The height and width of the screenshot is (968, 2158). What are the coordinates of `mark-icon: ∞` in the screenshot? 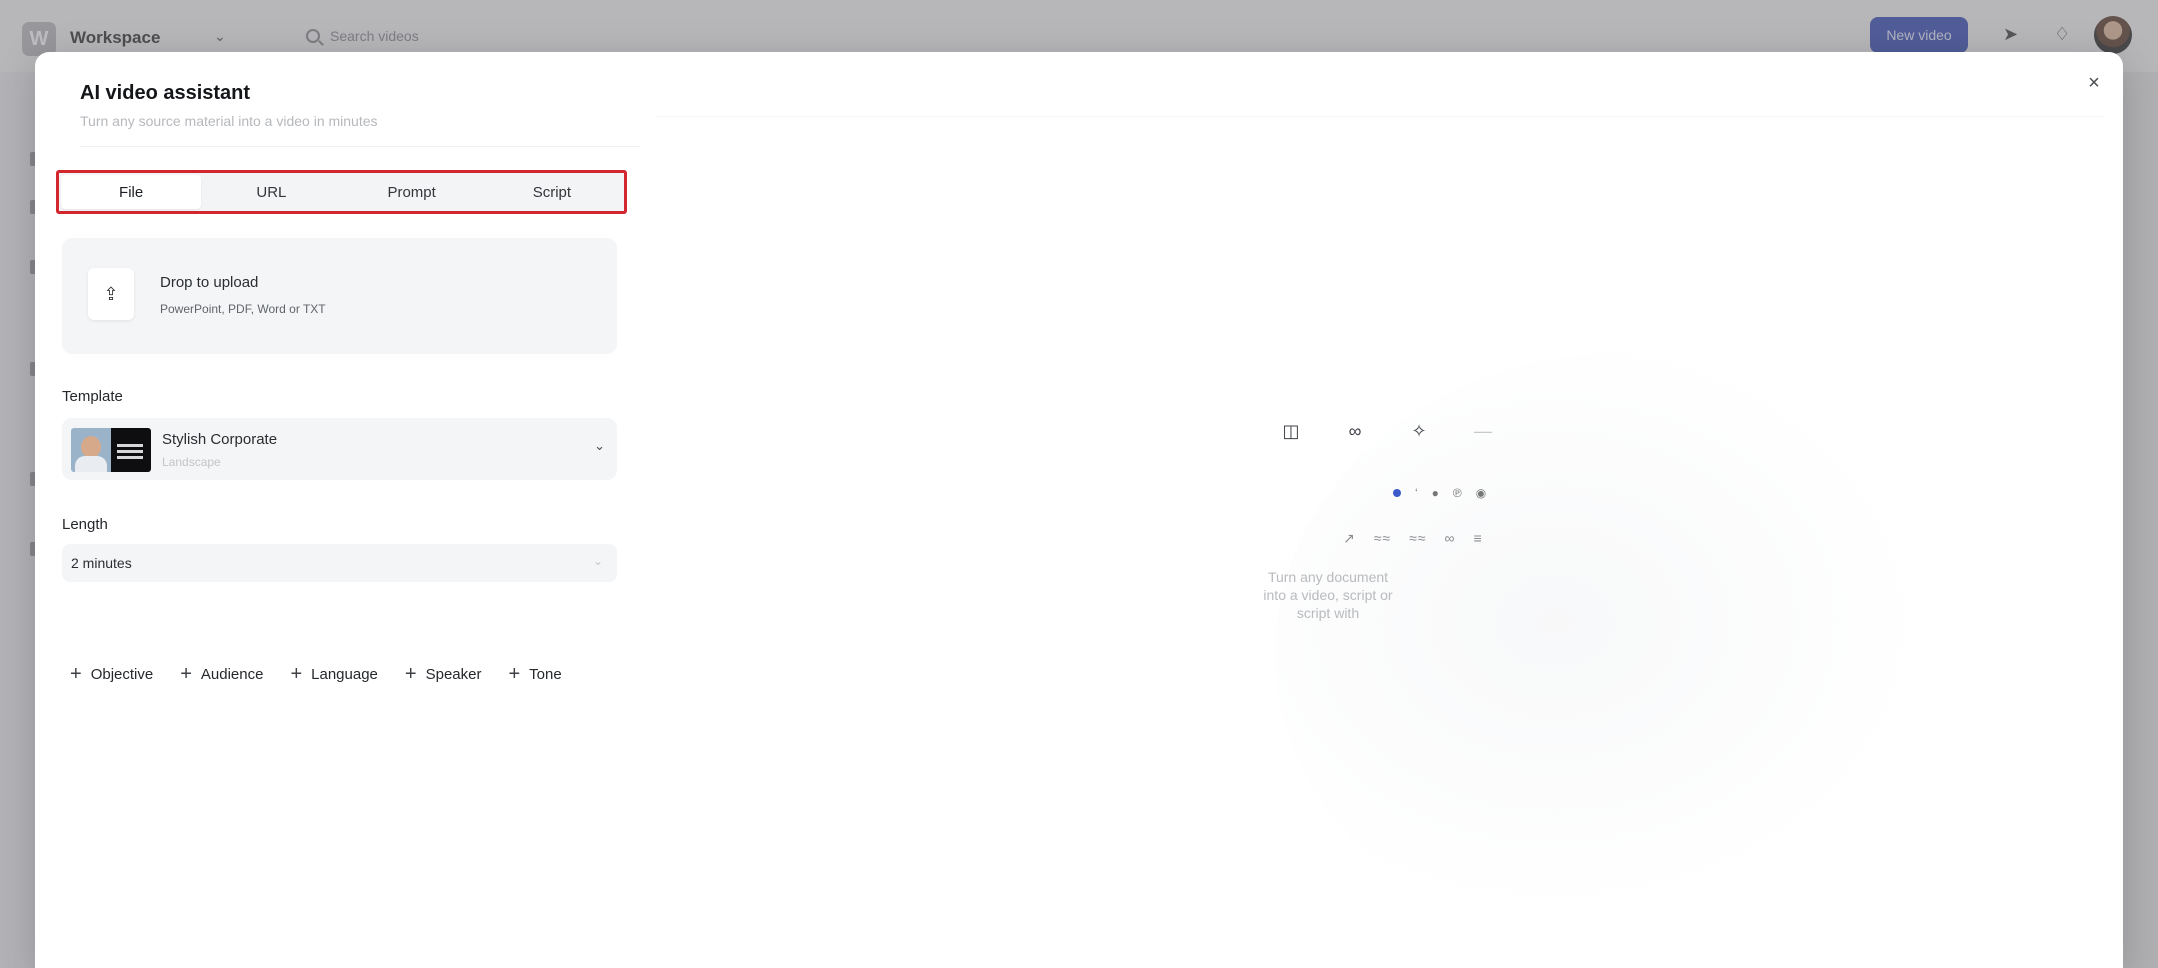 It's located at (1450, 538).